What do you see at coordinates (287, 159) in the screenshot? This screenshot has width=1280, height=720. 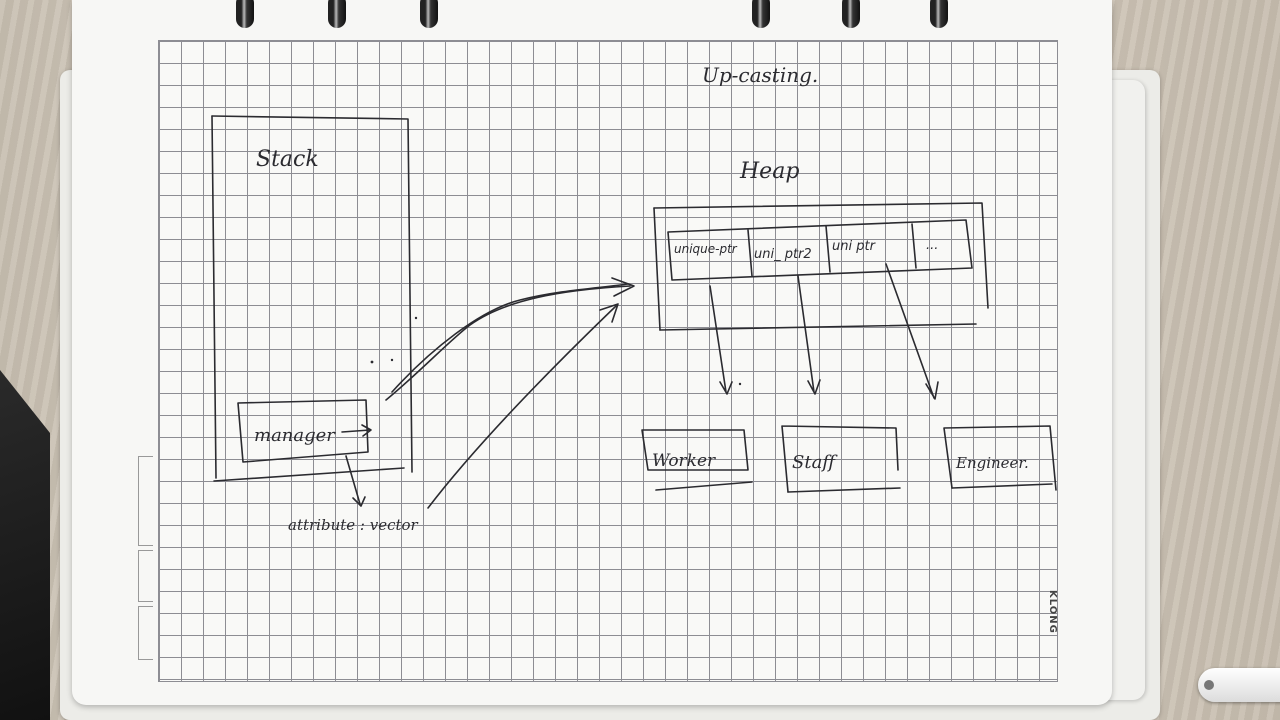 I see `stack-label: Stack` at bounding box center [287, 159].